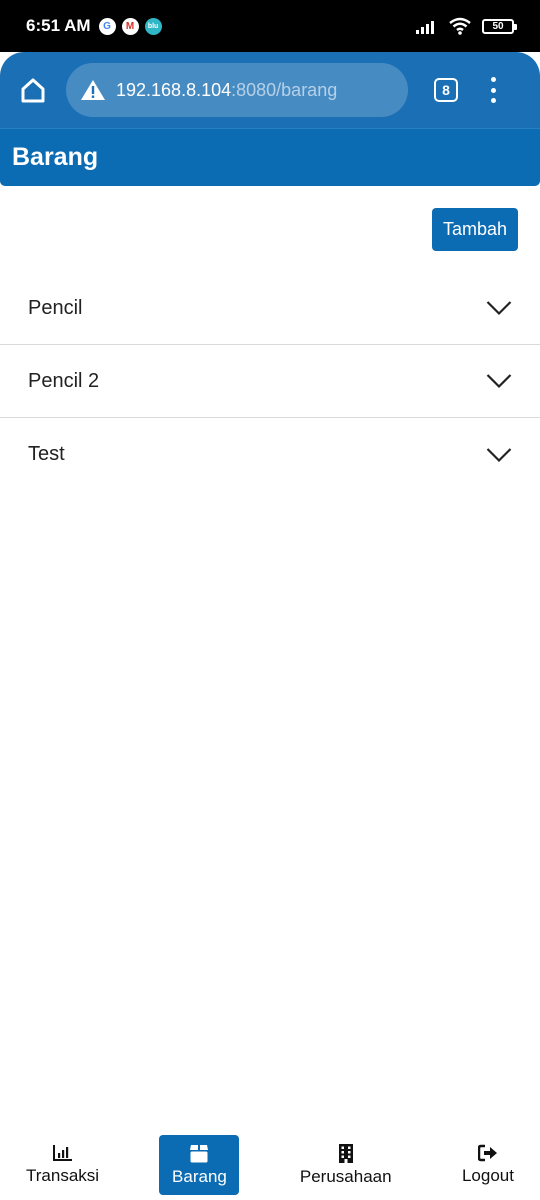  I want to click on item-name: Pencil 2, so click(64, 380).